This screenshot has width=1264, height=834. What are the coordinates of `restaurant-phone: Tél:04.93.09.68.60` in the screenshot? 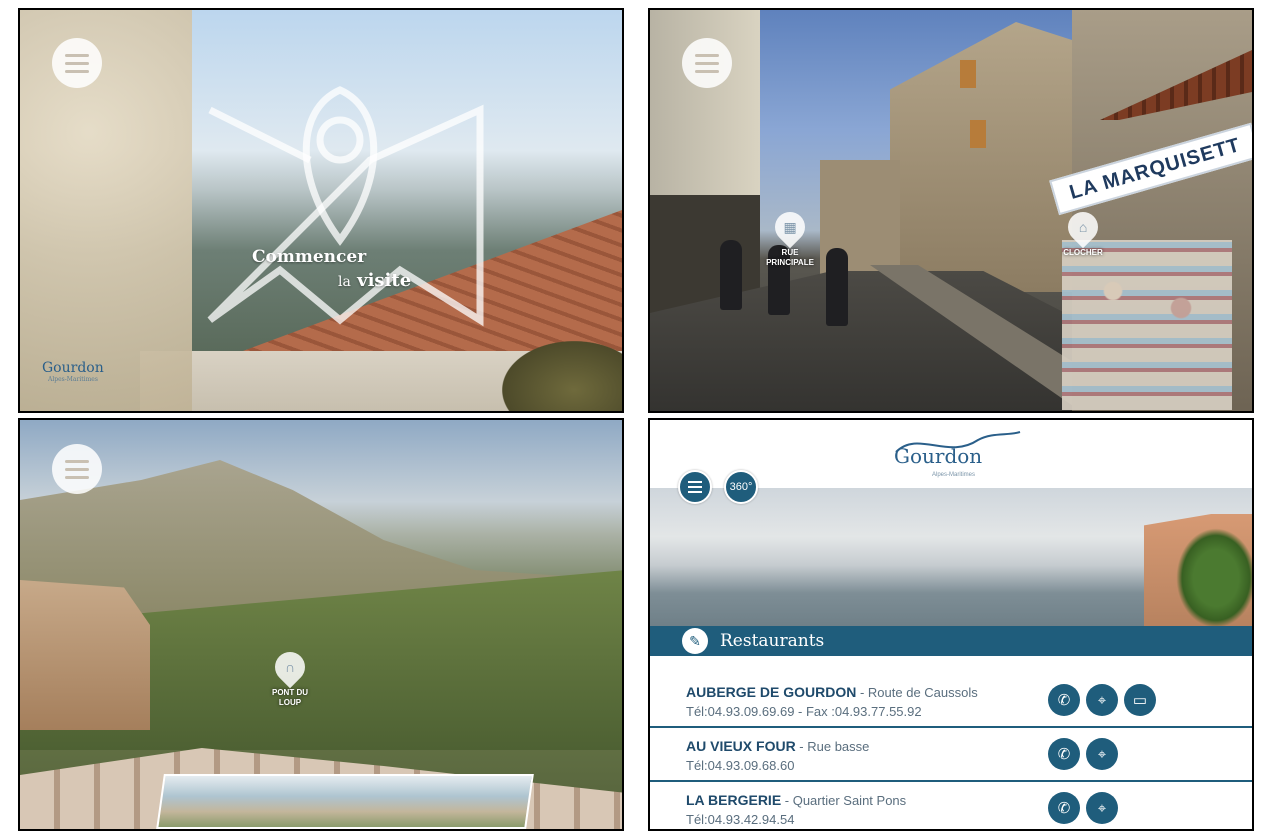 It's located at (740, 765).